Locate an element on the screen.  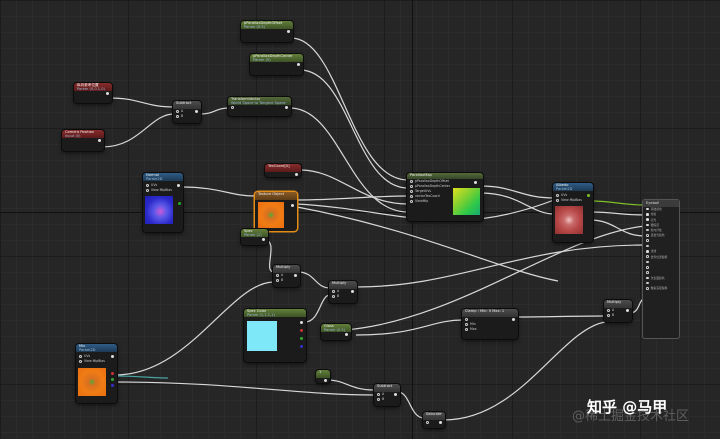
camera-position-node: Camera Position Input (0) is located at coordinates (83, 140).